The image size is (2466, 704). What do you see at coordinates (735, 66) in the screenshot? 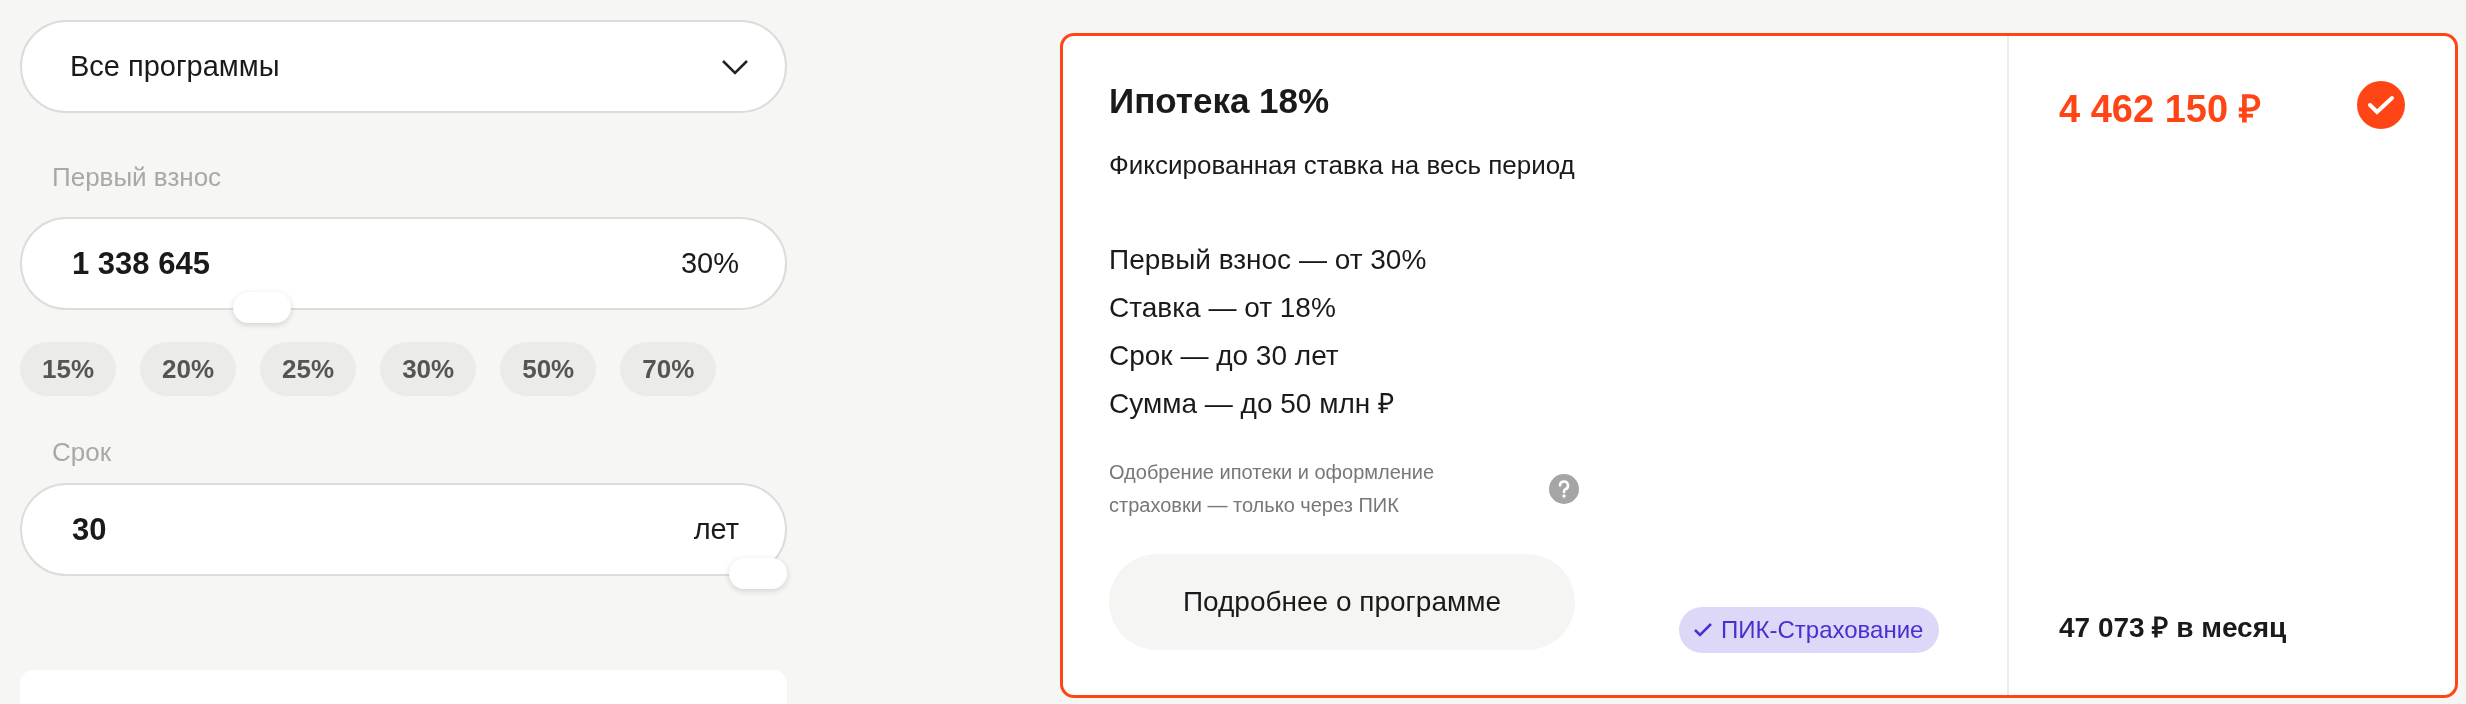
I see `chevron-down-icon` at bounding box center [735, 66].